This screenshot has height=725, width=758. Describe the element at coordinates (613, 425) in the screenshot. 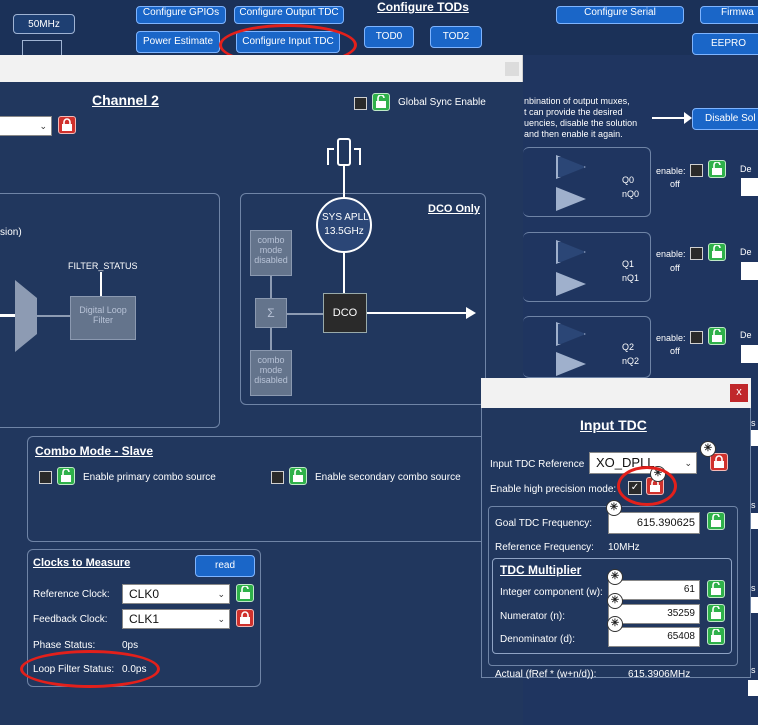

I see `input-tdc-title: Input TDC` at that location.